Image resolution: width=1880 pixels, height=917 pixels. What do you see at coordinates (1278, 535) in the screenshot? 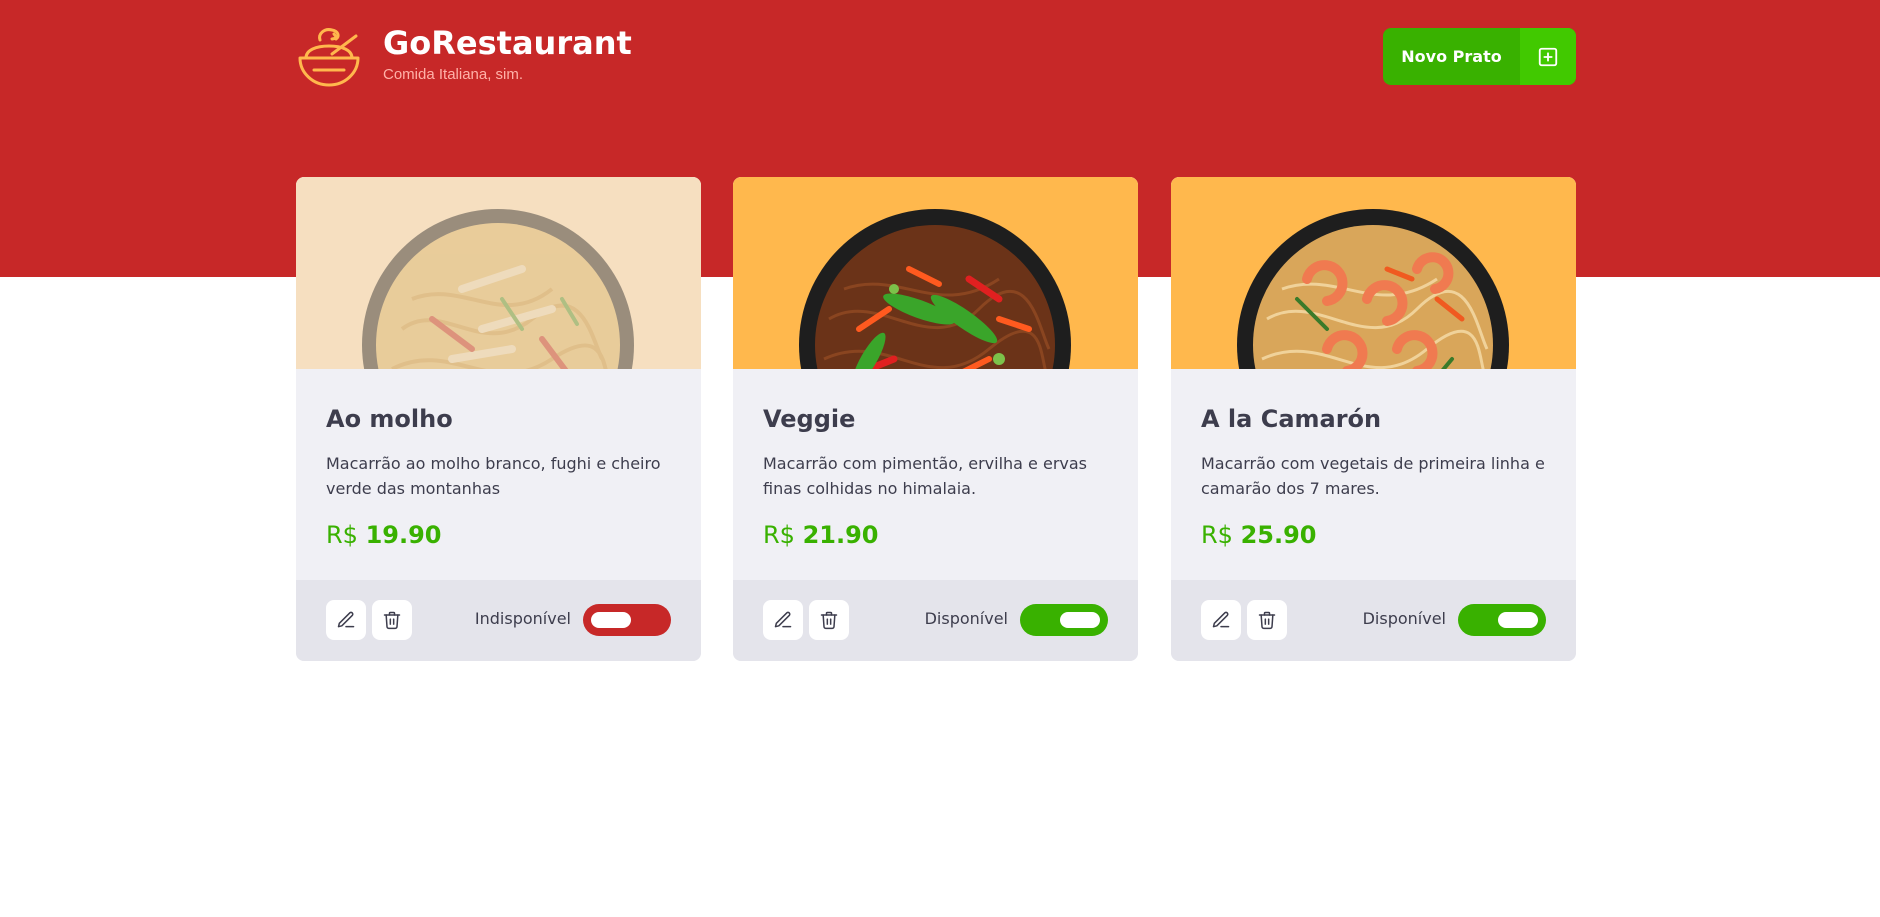
I see `price-value: 25.90` at bounding box center [1278, 535].